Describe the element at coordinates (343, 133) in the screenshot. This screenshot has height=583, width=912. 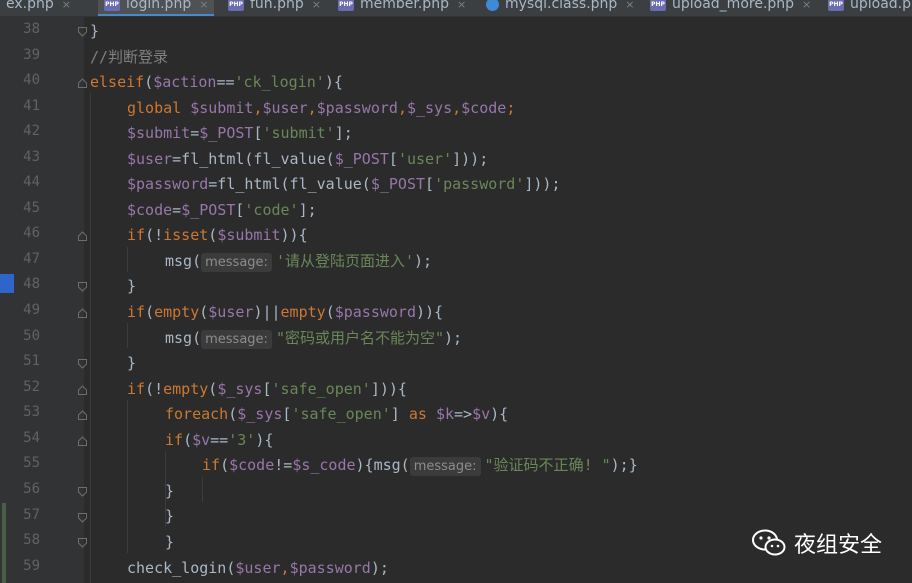
I see `code-token: ];` at that location.